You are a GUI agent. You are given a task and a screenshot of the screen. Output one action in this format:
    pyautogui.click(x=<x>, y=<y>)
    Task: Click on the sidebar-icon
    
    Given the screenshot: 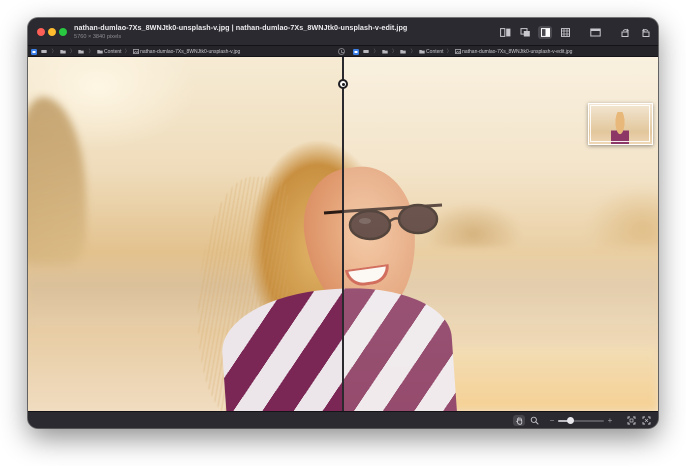 What is the action you would take?
    pyautogui.click(x=595, y=32)
    